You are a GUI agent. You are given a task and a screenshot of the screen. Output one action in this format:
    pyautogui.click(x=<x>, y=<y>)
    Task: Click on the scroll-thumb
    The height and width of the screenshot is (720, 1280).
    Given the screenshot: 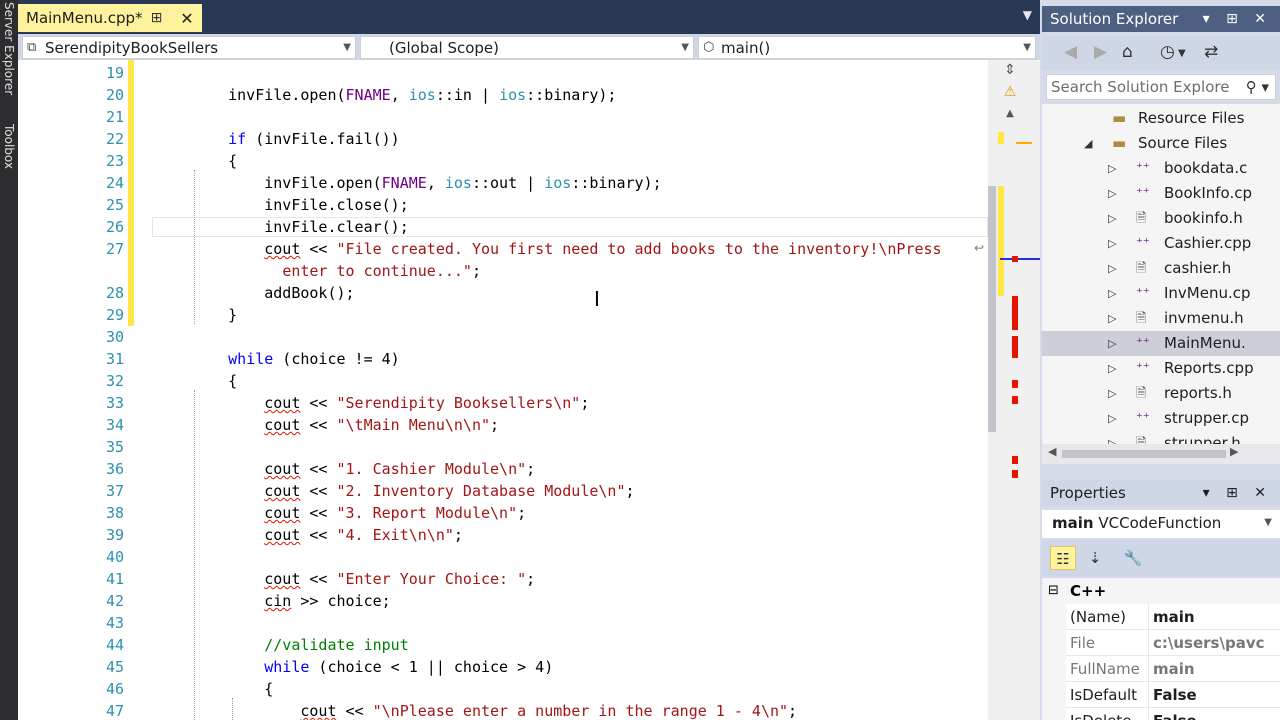 What is the action you would take?
    pyautogui.click(x=992, y=309)
    